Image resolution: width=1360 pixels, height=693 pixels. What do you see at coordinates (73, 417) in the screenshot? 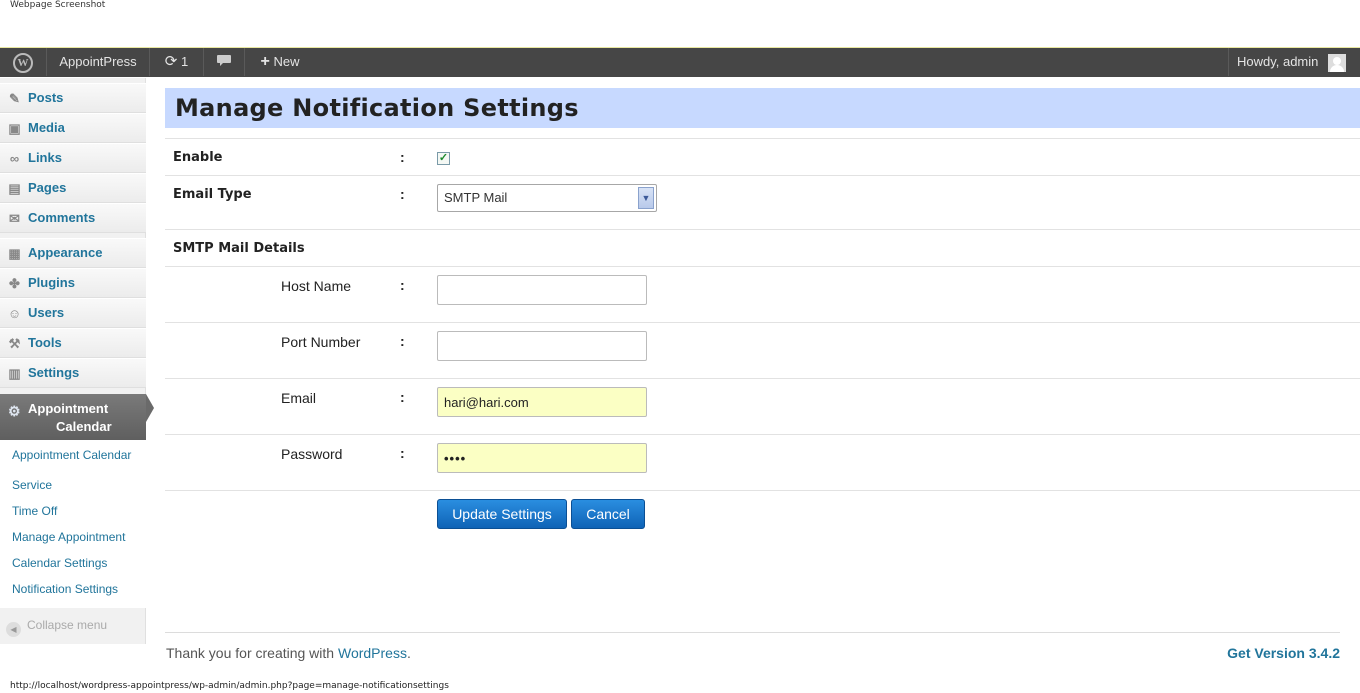
I see `sidebar-item-appointment-calendar: ⚙ Appointment Calendar` at bounding box center [73, 417].